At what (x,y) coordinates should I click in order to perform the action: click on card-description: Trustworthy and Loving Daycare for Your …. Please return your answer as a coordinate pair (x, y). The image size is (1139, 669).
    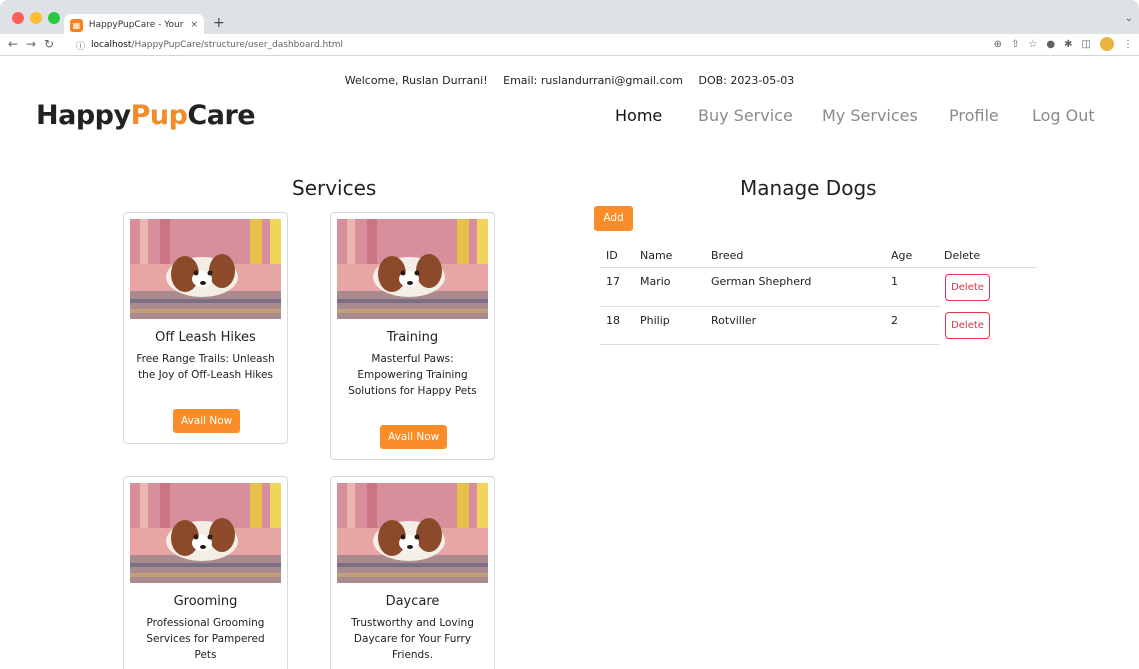
    Looking at the image, I should click on (412, 639).